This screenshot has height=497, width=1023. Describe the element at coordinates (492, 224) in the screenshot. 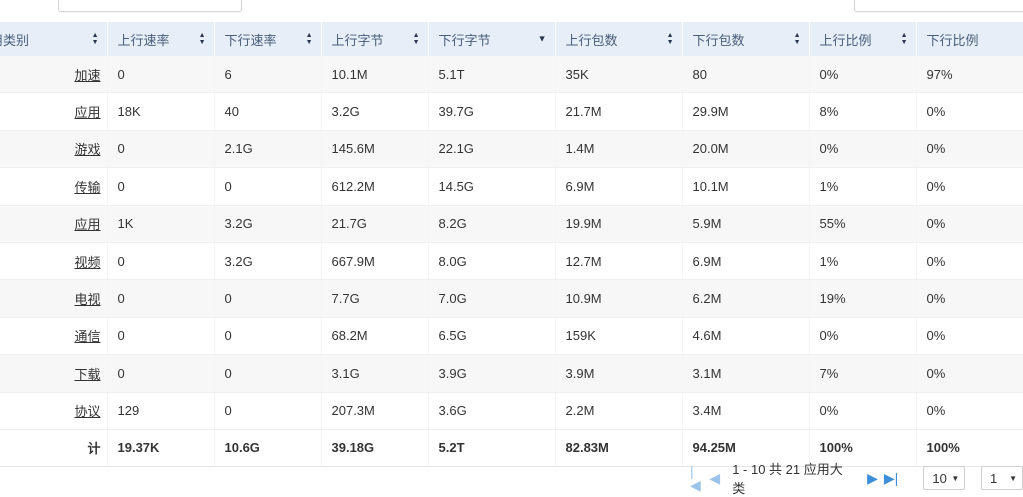

I see `cell-down_bytes: 8.2G` at that location.